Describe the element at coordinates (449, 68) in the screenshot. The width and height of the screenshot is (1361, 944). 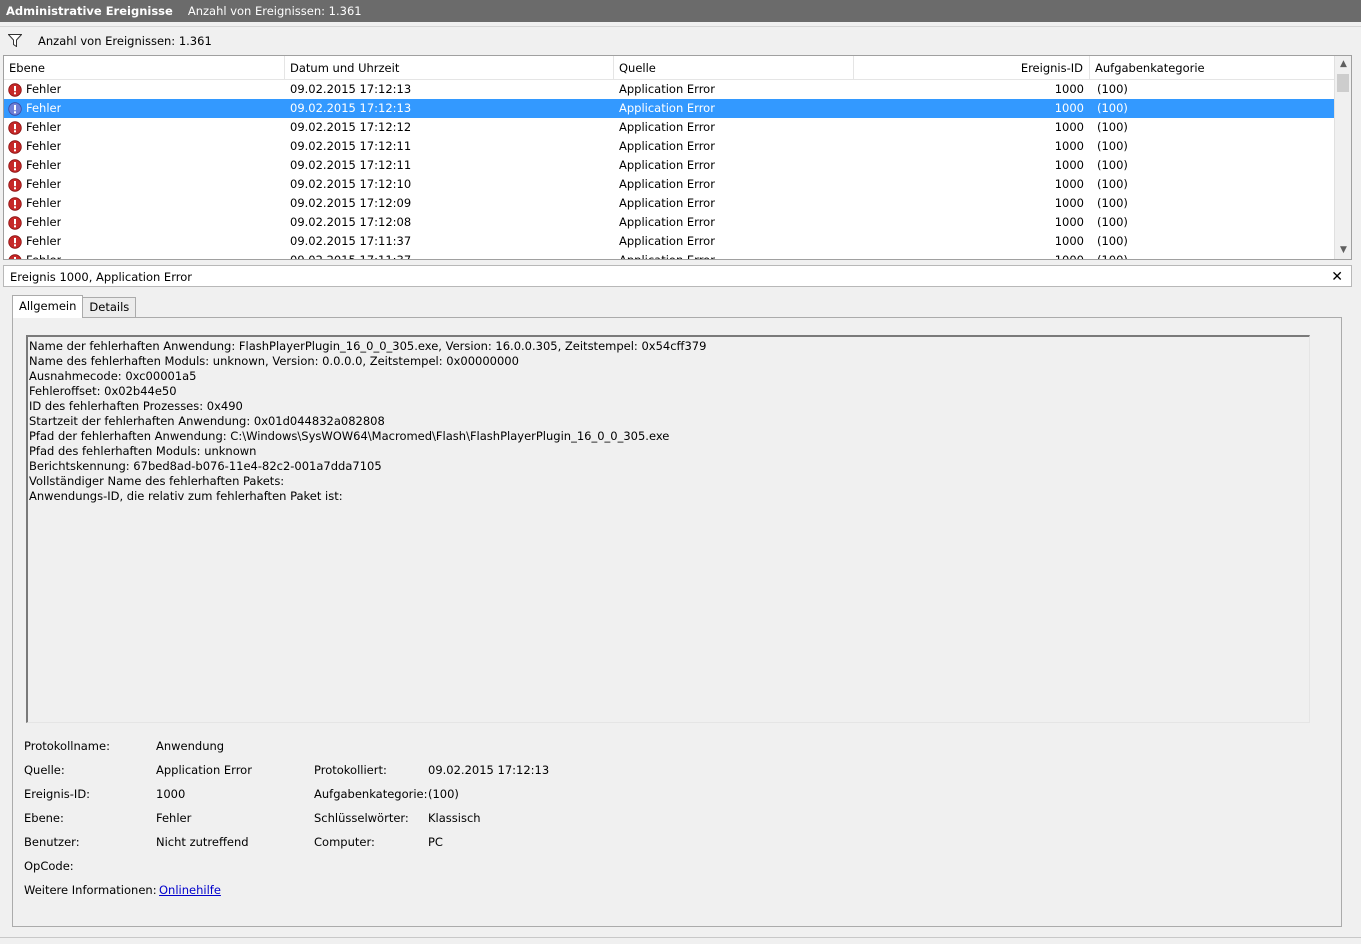
I see `column-header-datum: Datum und Uhrzeit` at that location.